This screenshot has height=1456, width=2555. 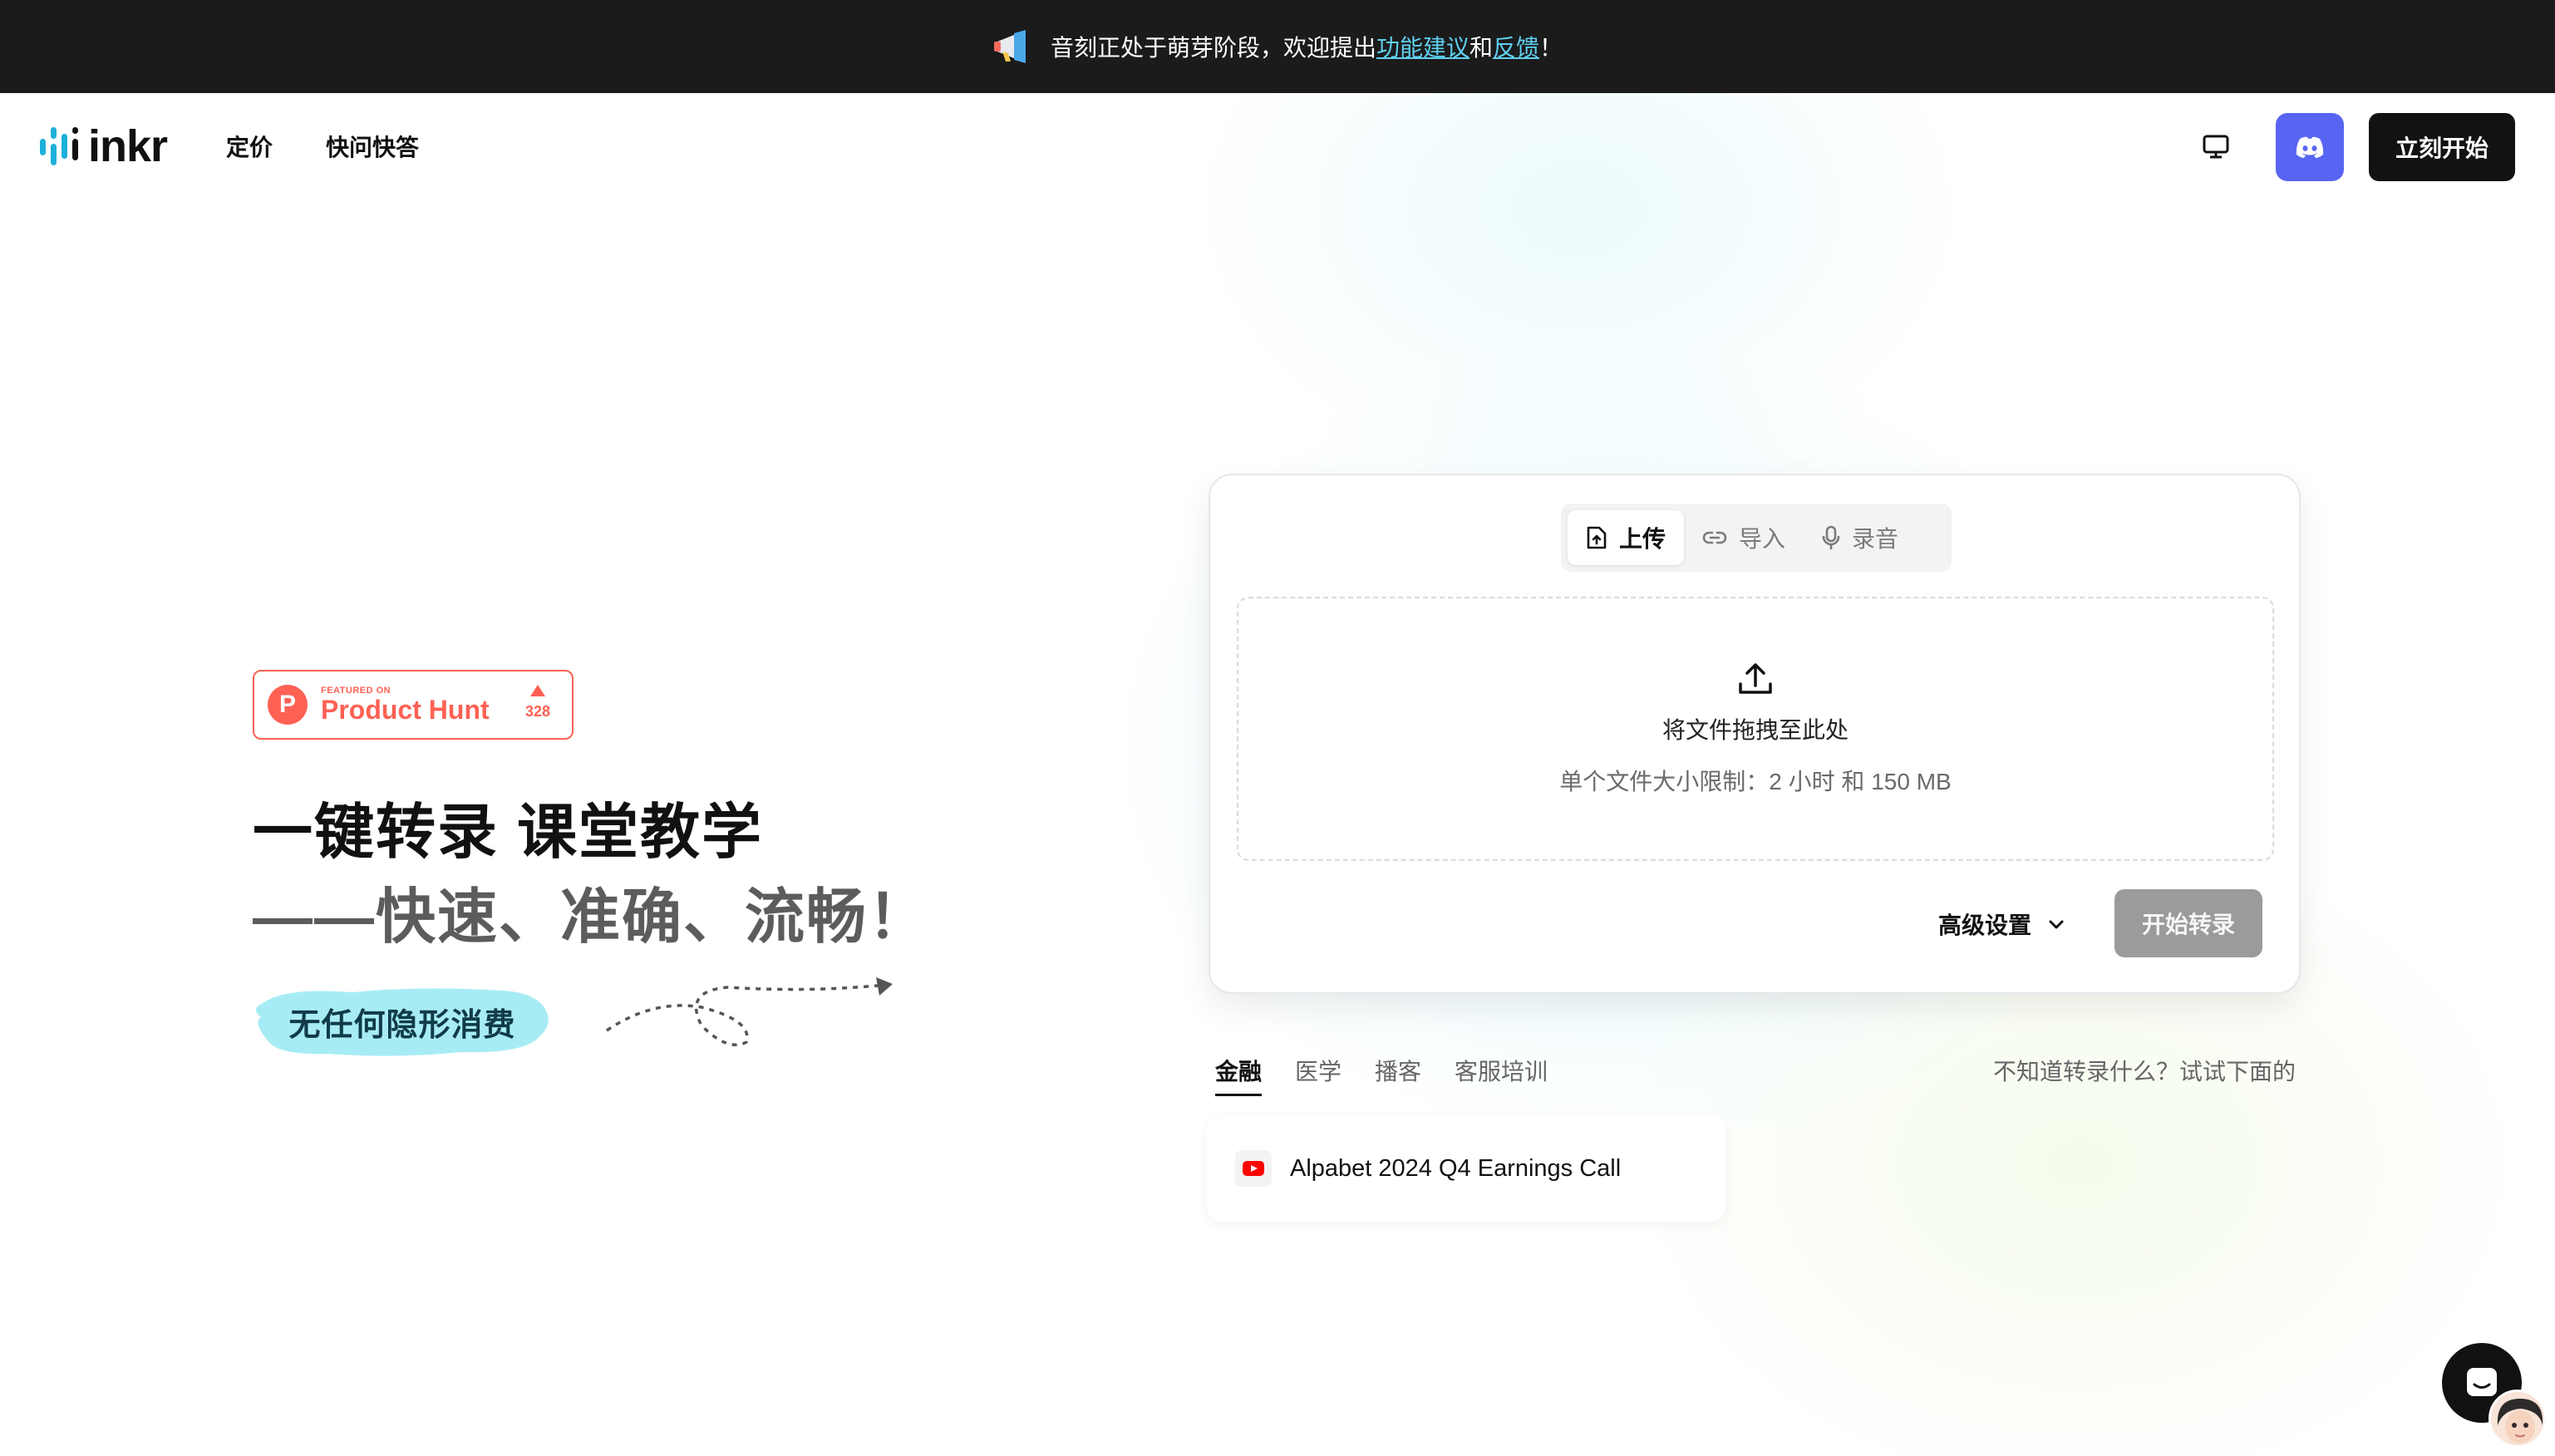 I want to click on announcement-and: 和, so click(x=1481, y=48).